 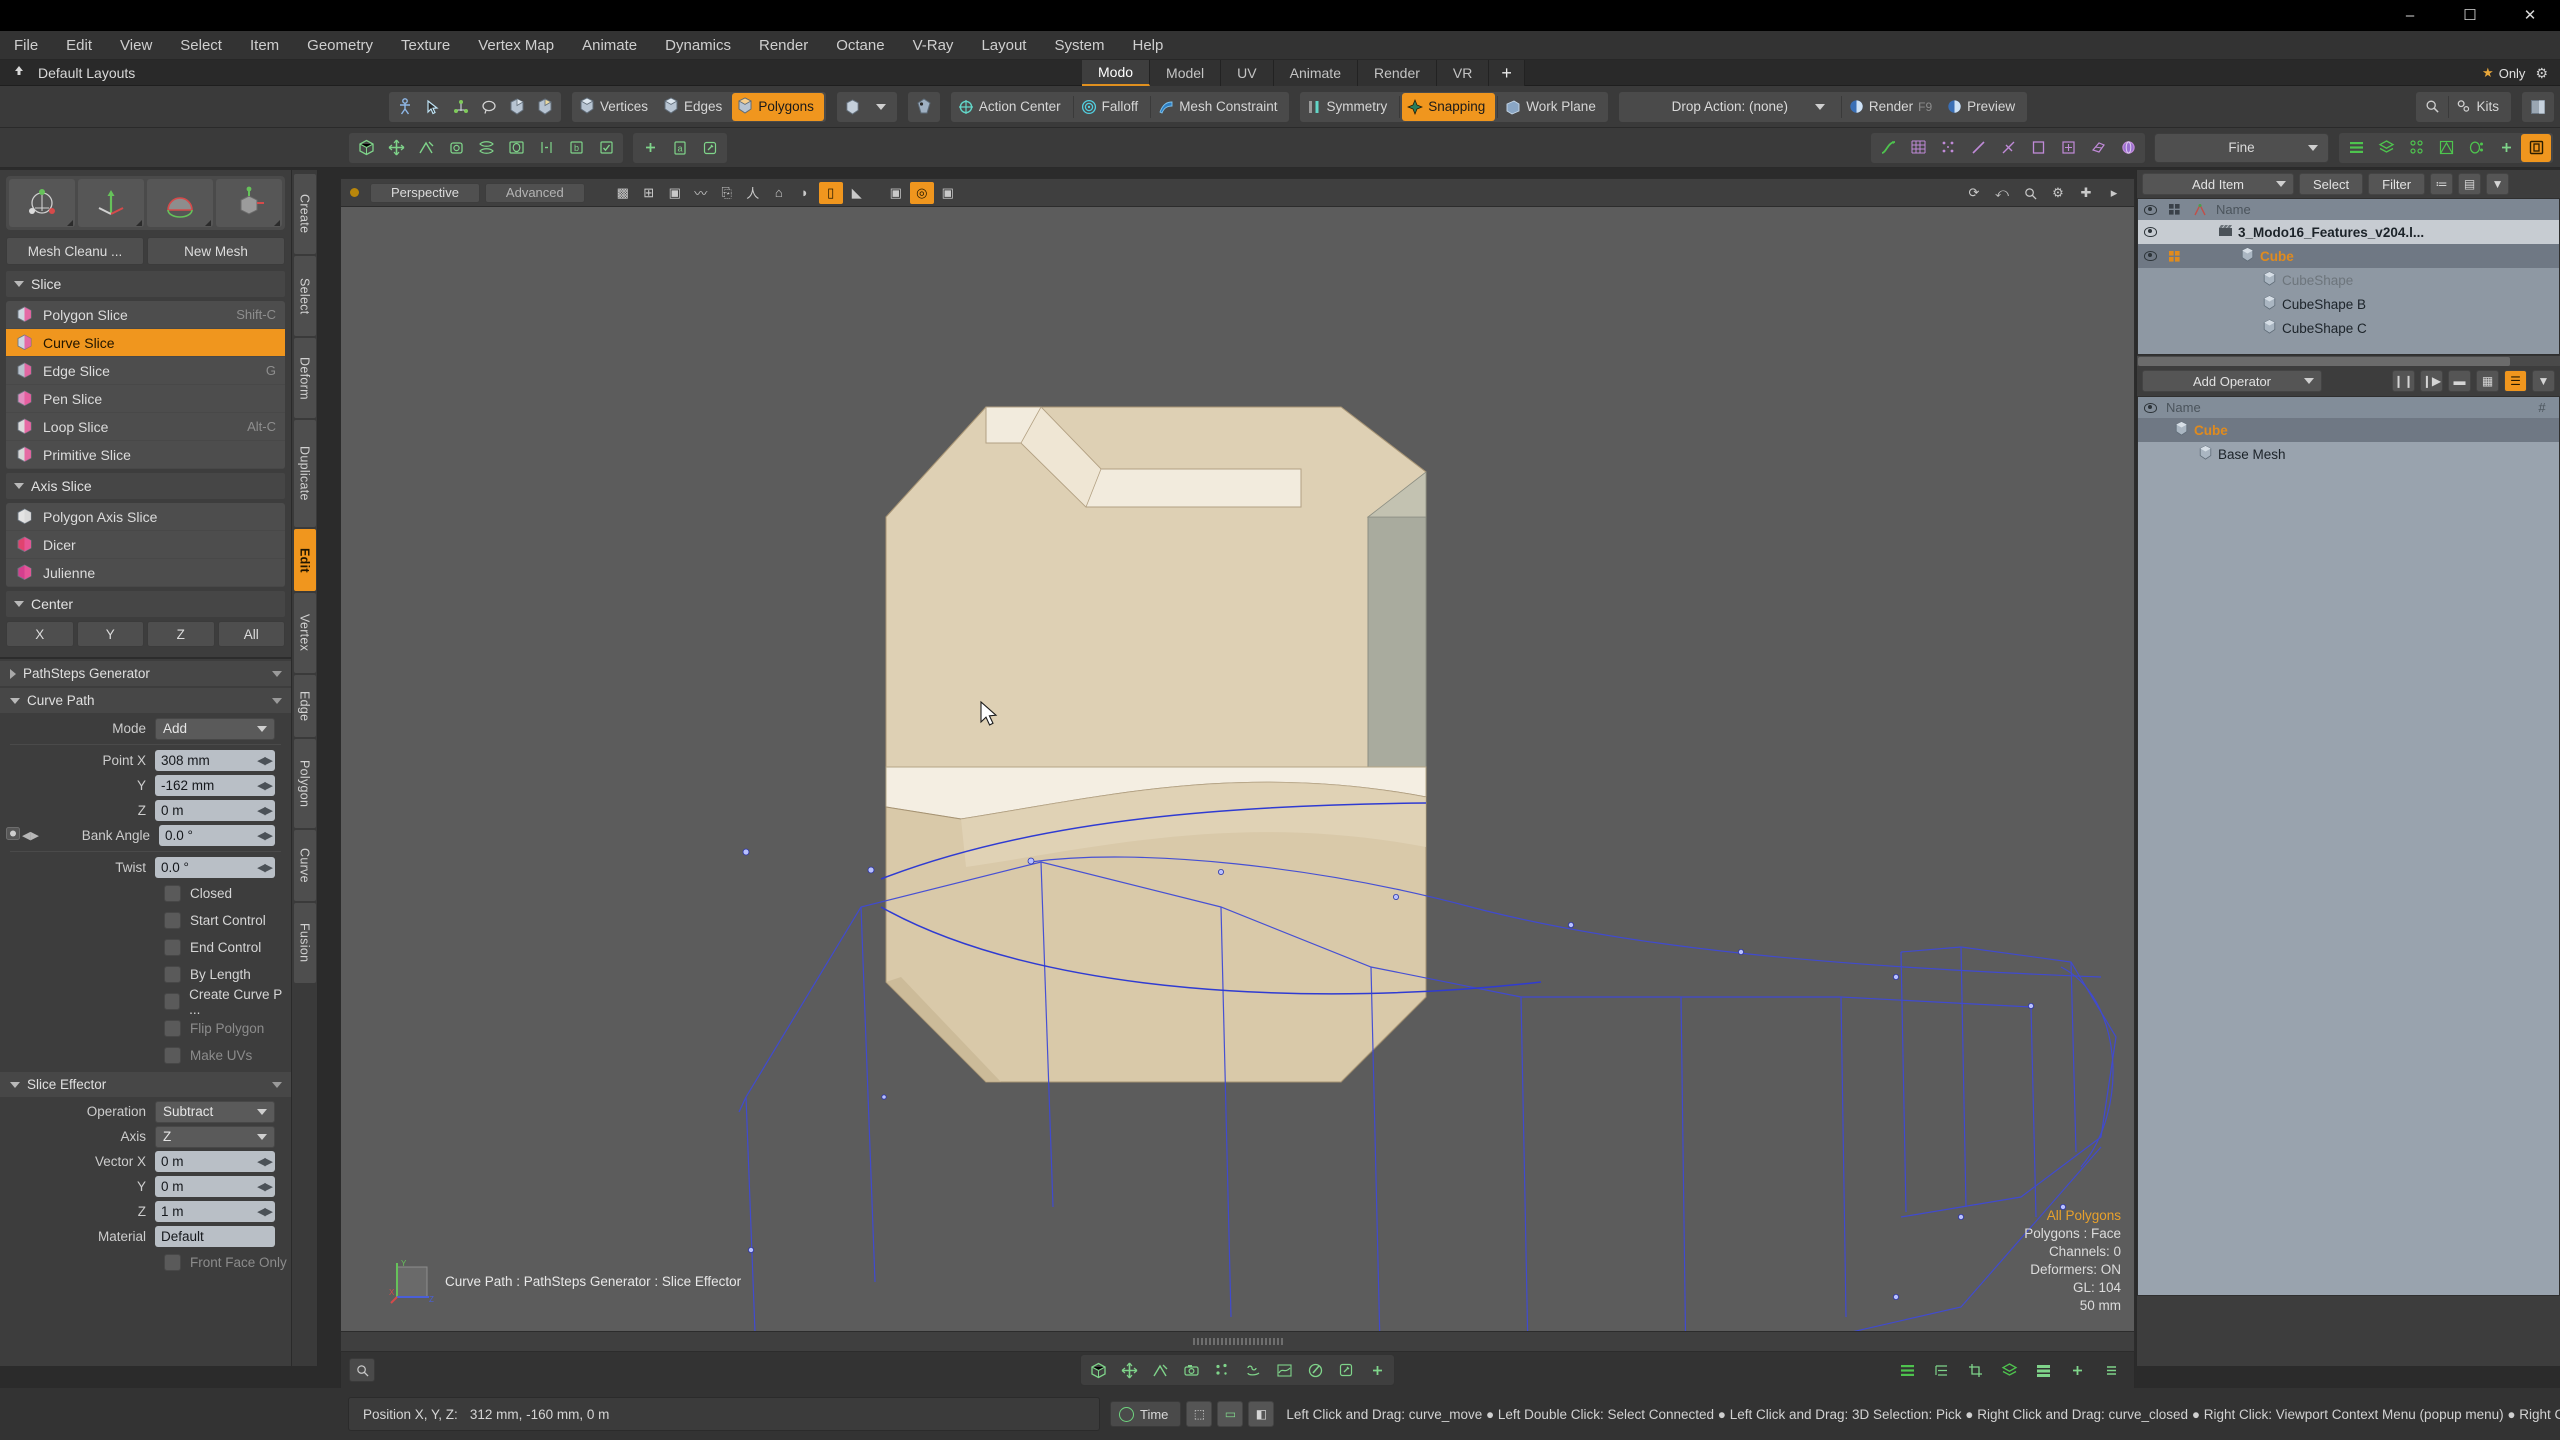 I want to click on menu-item-view: View, so click(x=136, y=45).